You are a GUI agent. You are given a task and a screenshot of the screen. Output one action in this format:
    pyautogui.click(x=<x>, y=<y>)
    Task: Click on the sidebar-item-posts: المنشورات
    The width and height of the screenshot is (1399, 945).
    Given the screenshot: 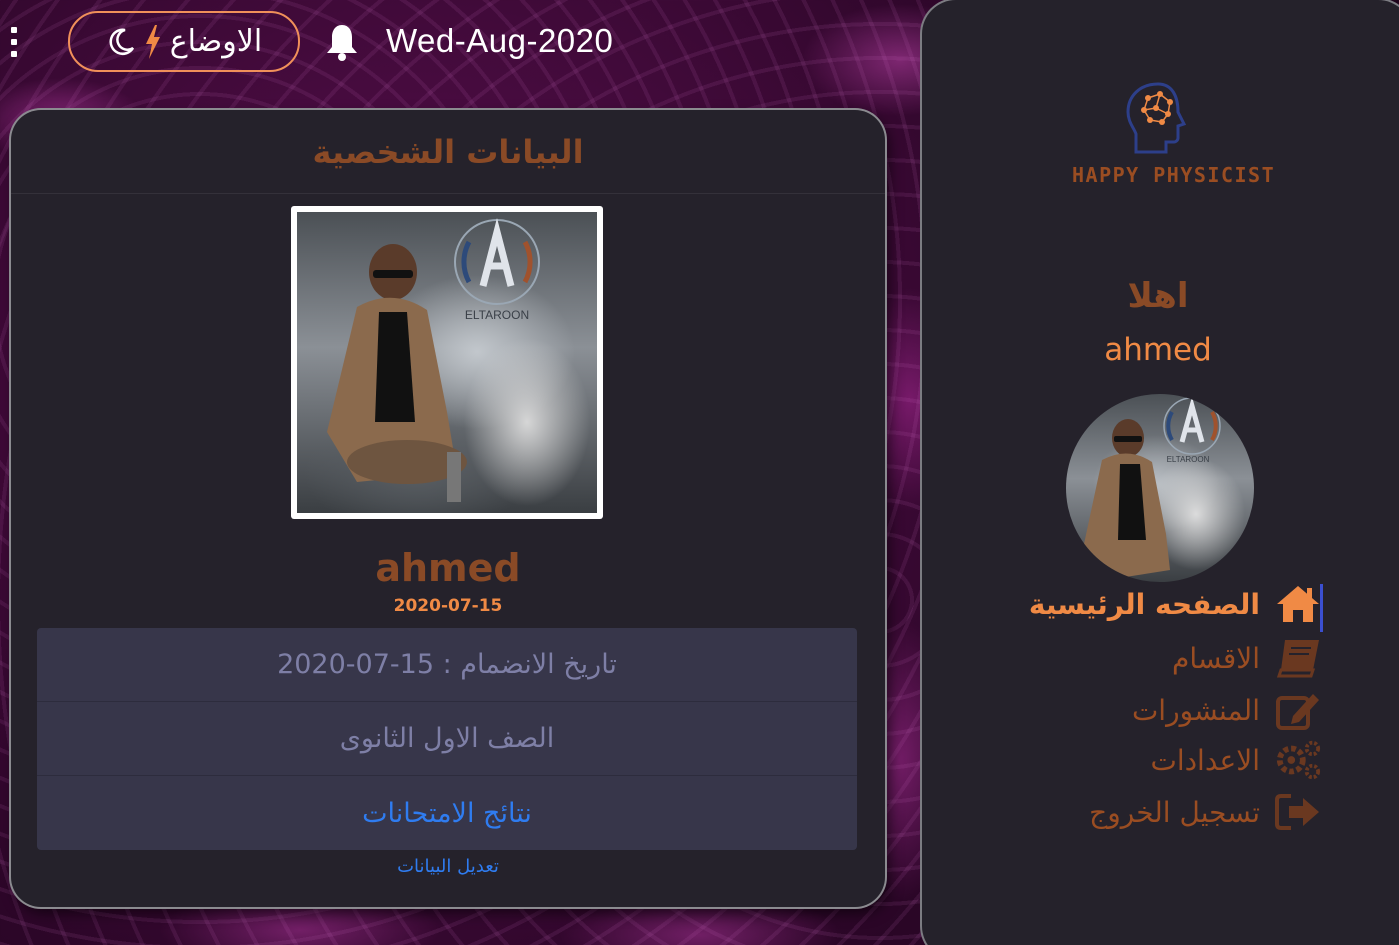 What is the action you would take?
    pyautogui.click(x=1227, y=710)
    